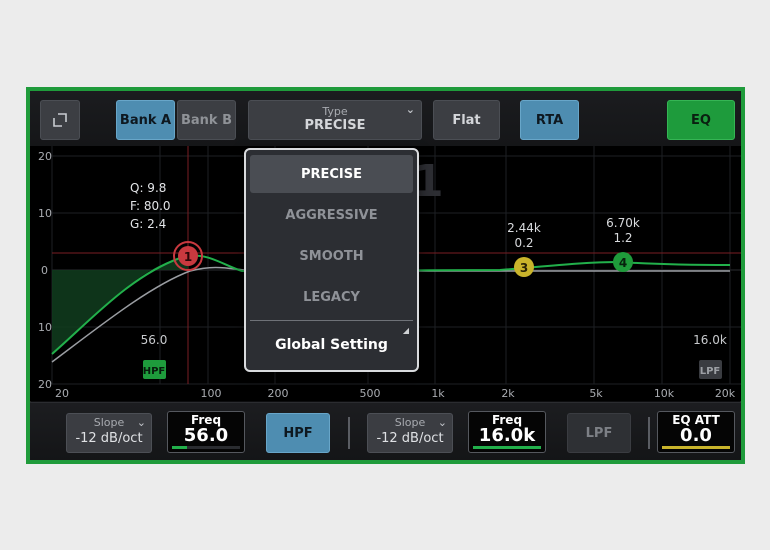 This screenshot has width=770, height=550. Describe the element at coordinates (696, 435) in the screenshot. I see `eq-att-value: 0.0` at that location.